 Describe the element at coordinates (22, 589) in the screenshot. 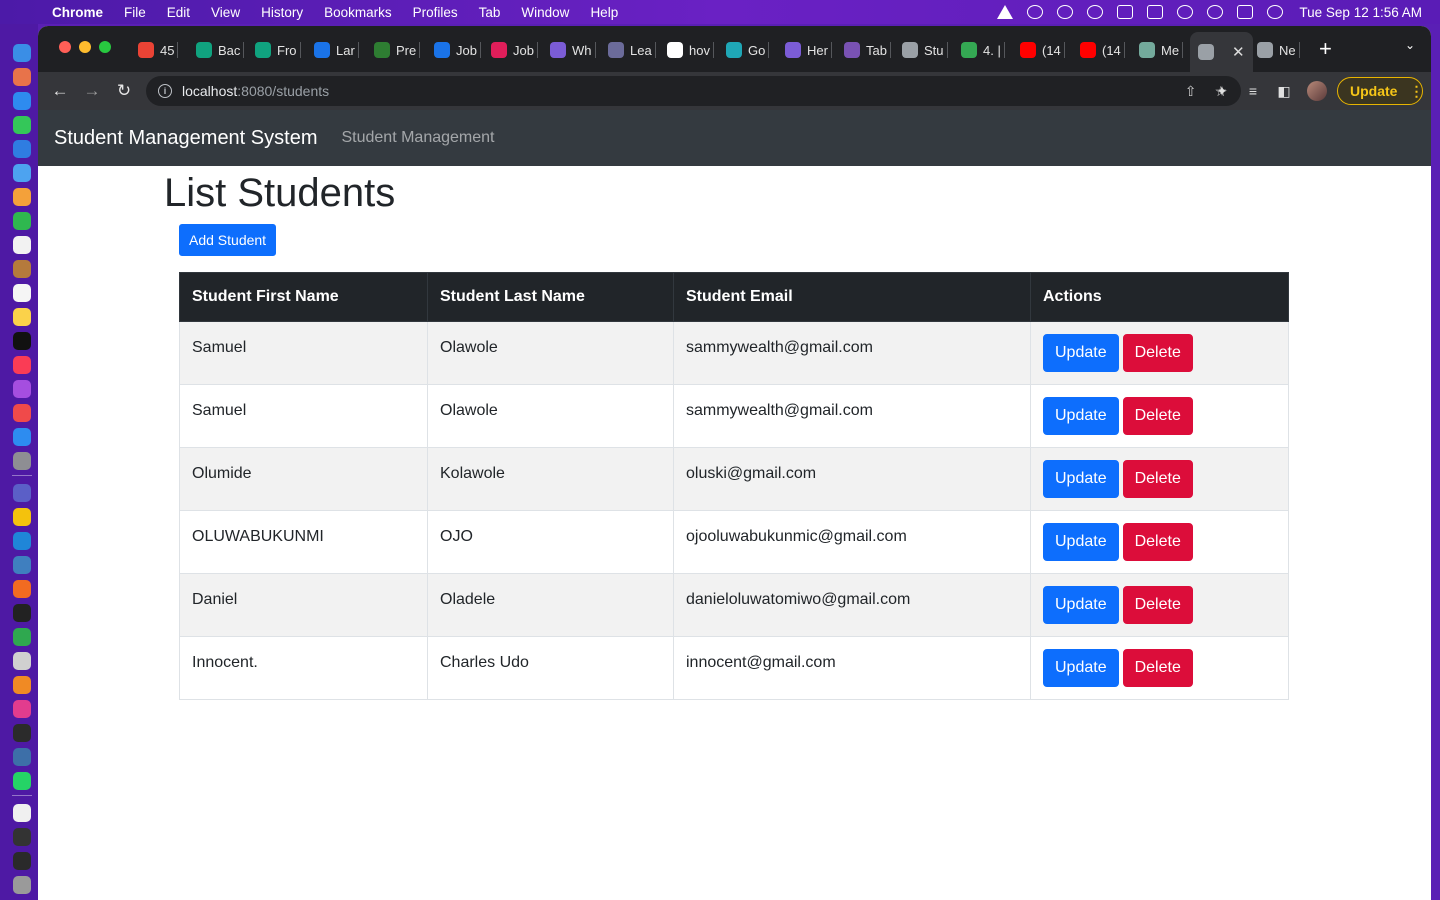

I see `postman-icon` at that location.